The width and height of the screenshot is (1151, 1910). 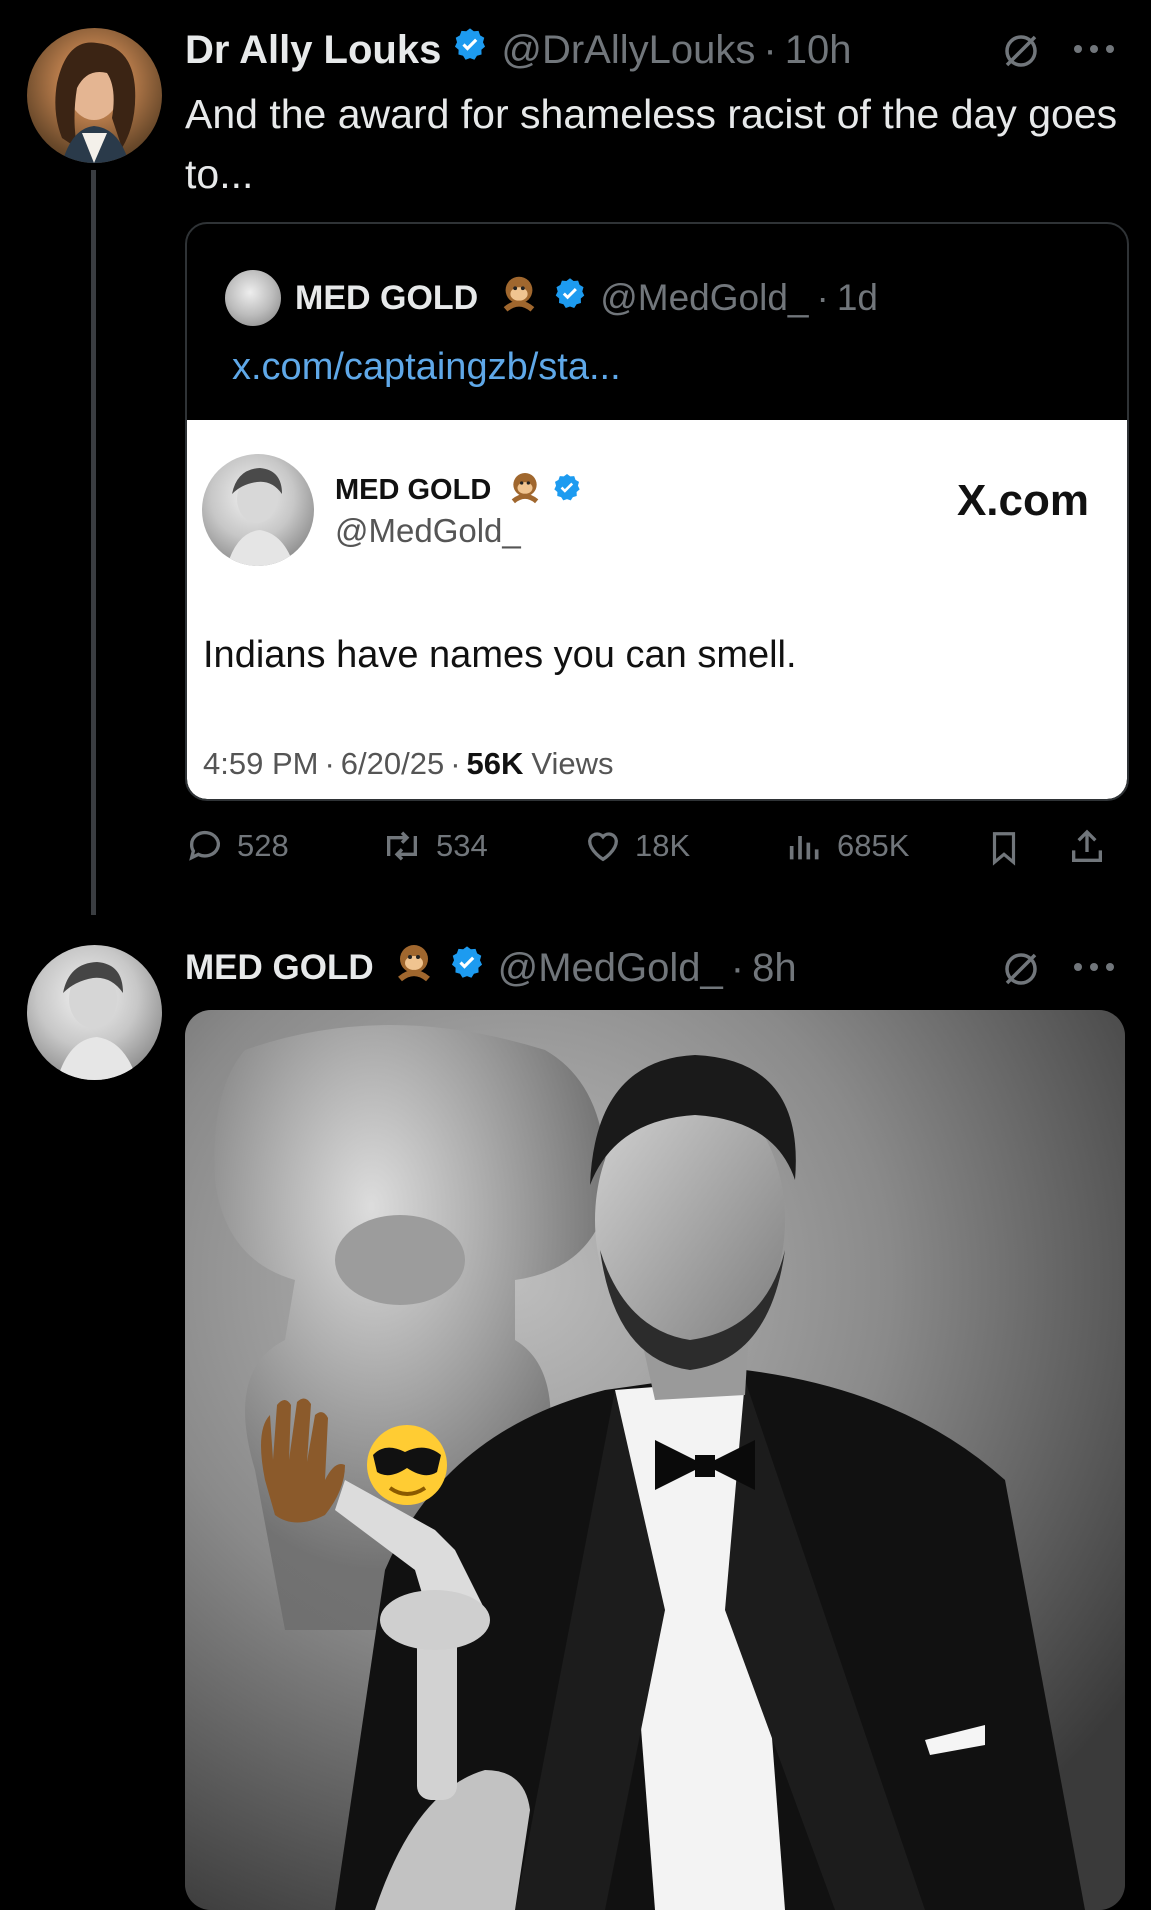 I want to click on display-name: Dr Ally Louks, so click(x=313, y=50).